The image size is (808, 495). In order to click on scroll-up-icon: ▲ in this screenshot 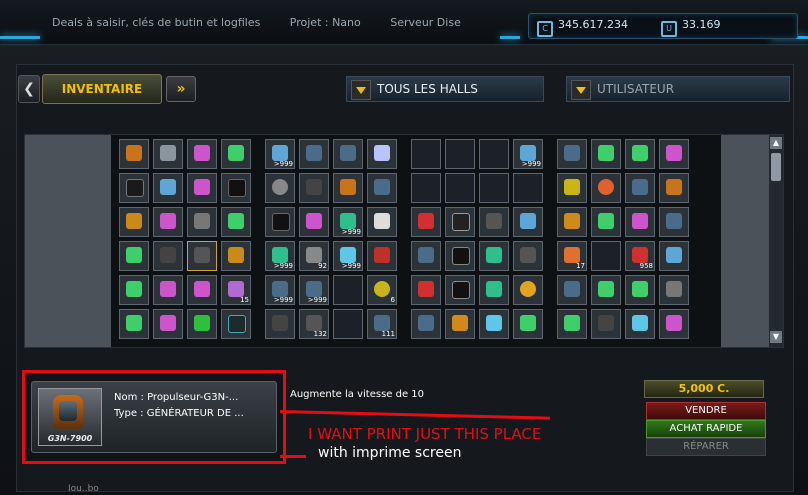, I will do `click(776, 143)`.